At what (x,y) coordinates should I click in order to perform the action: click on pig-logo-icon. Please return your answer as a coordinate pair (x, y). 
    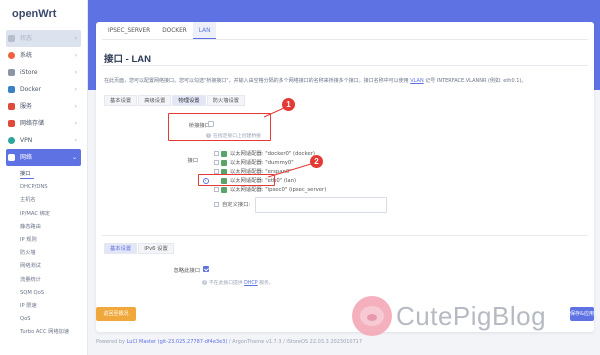
    Looking at the image, I should click on (372, 316).